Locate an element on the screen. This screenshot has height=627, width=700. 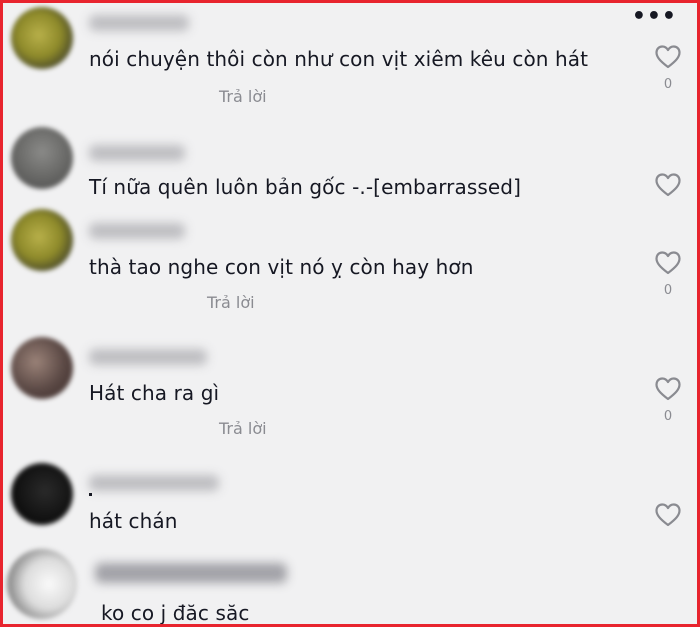
comment-text: Hát cha ra gì is located at coordinates (154, 393).